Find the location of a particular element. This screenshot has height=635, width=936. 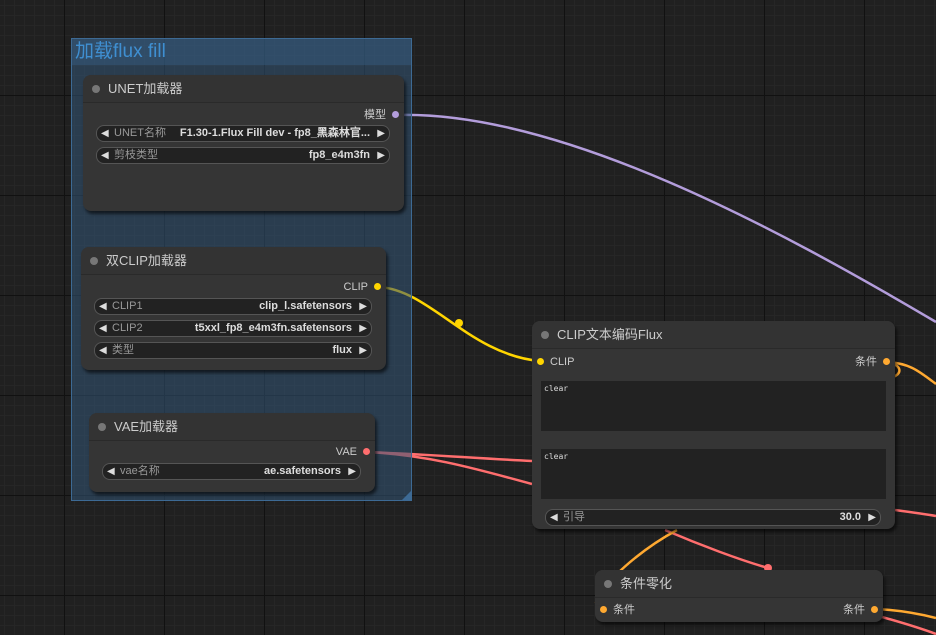

node-title-bar: CLIP文本编码Flux is located at coordinates (713, 335).